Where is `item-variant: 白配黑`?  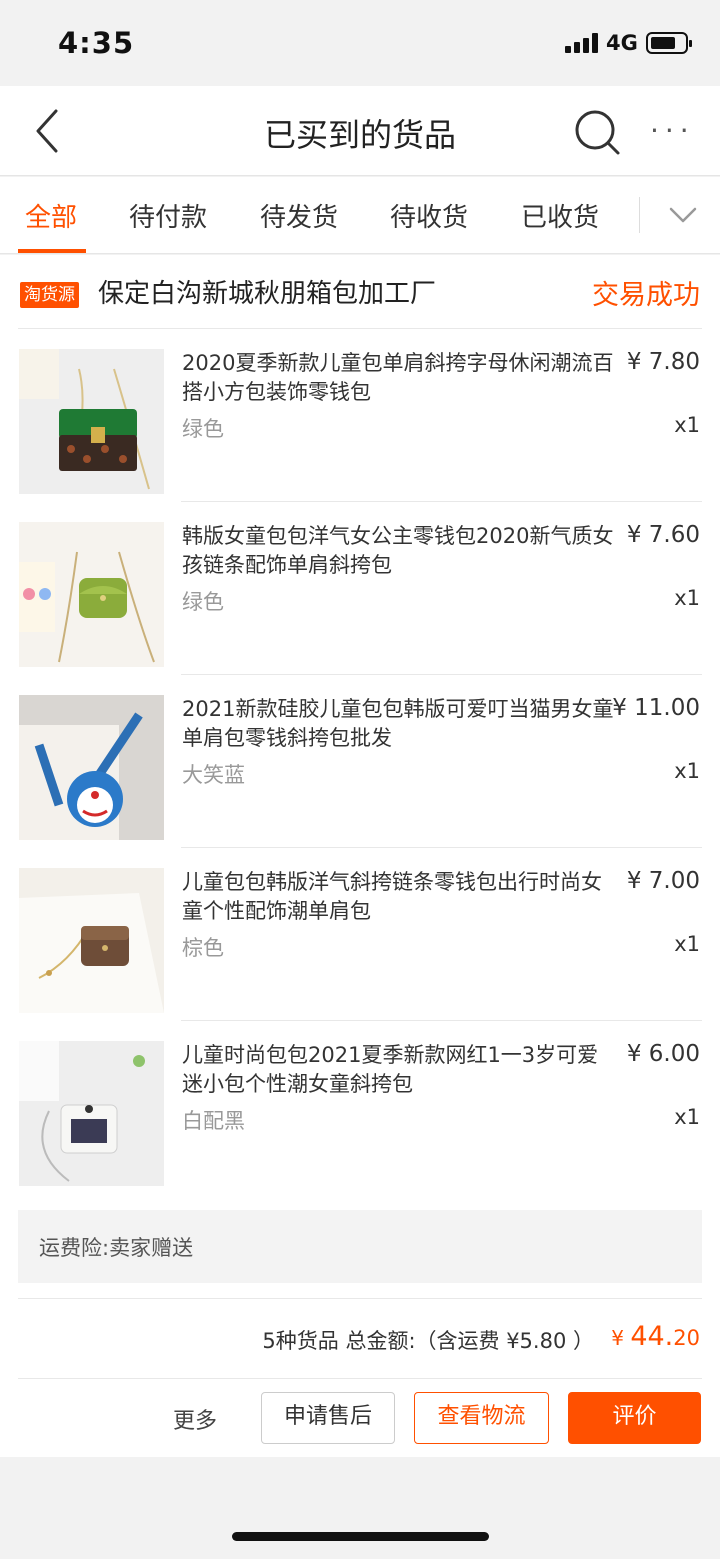 item-variant: 白配黑 is located at coordinates (213, 1121).